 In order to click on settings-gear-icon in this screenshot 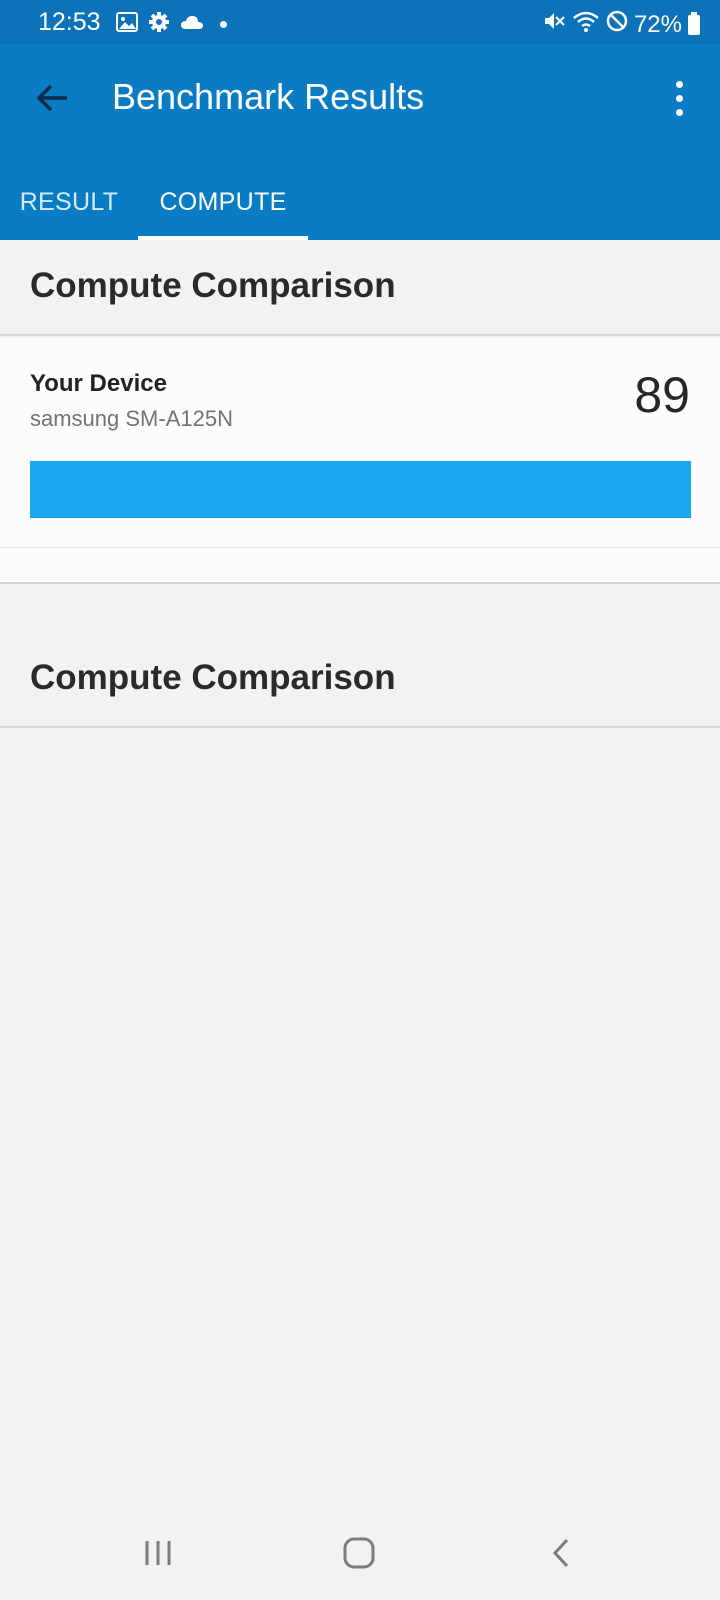, I will do `click(159, 24)`.